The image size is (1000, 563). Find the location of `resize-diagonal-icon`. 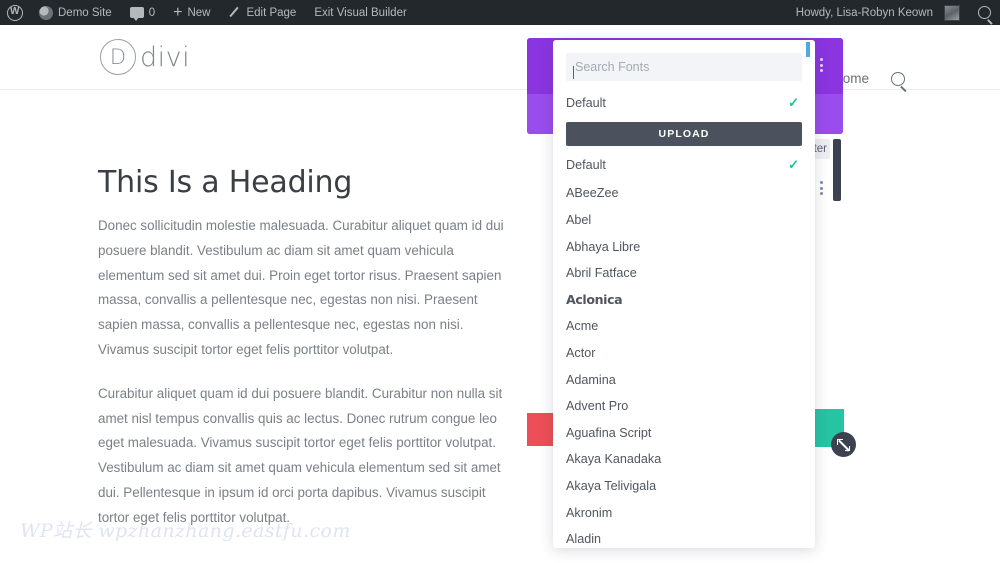

resize-diagonal-icon is located at coordinates (843, 444).